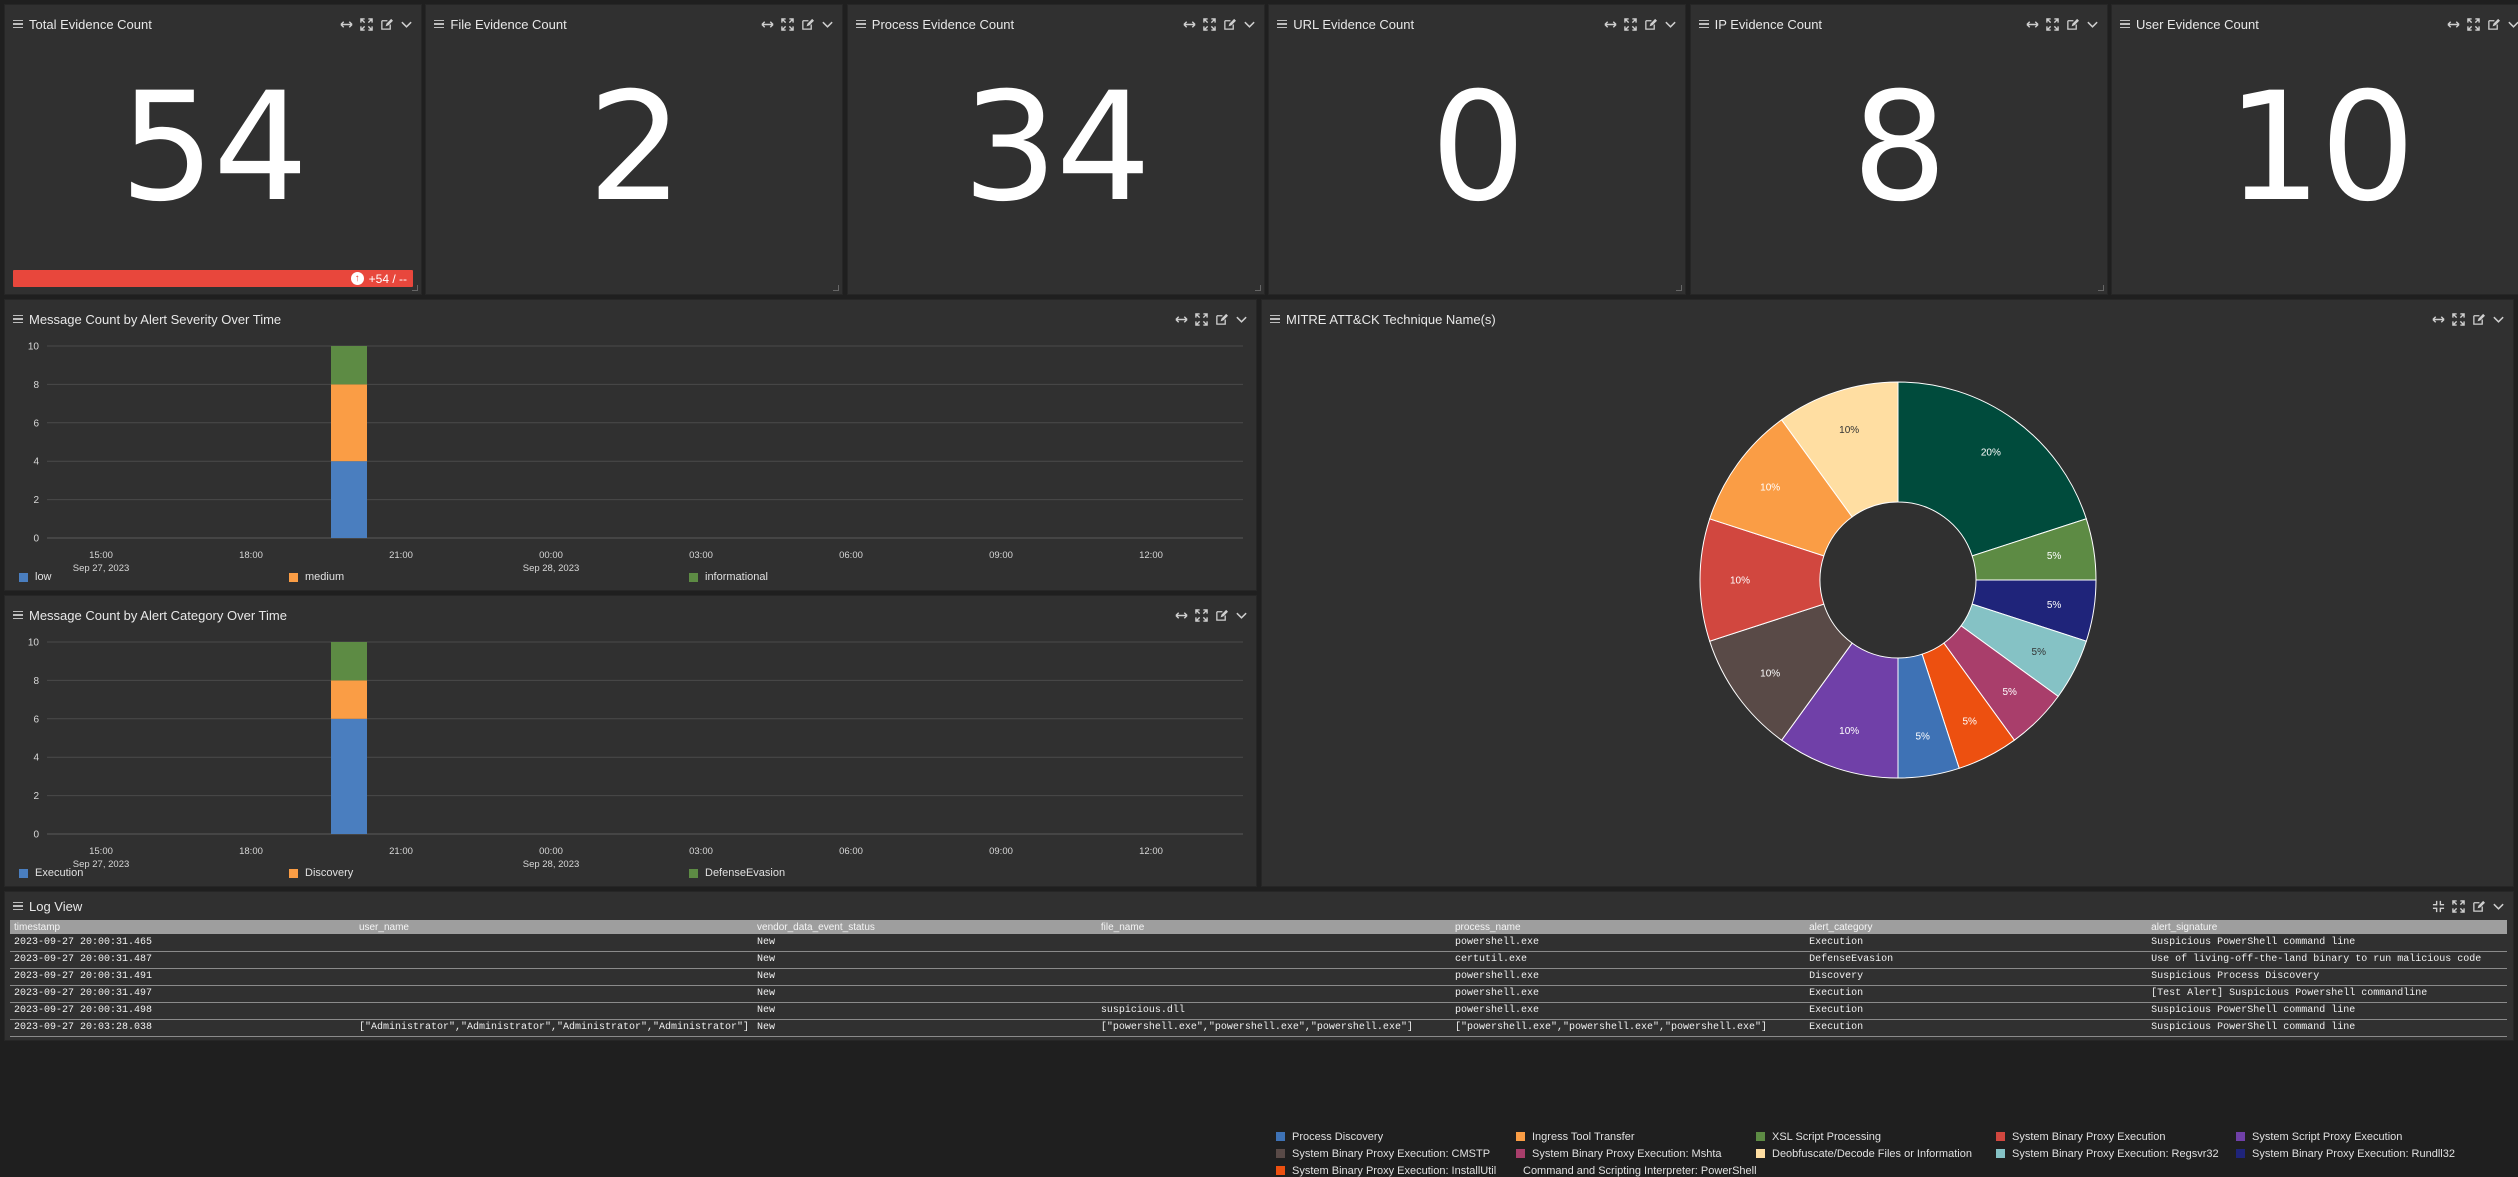 This screenshot has height=1177, width=2518. I want to click on column-header: user_name, so click(554, 927).